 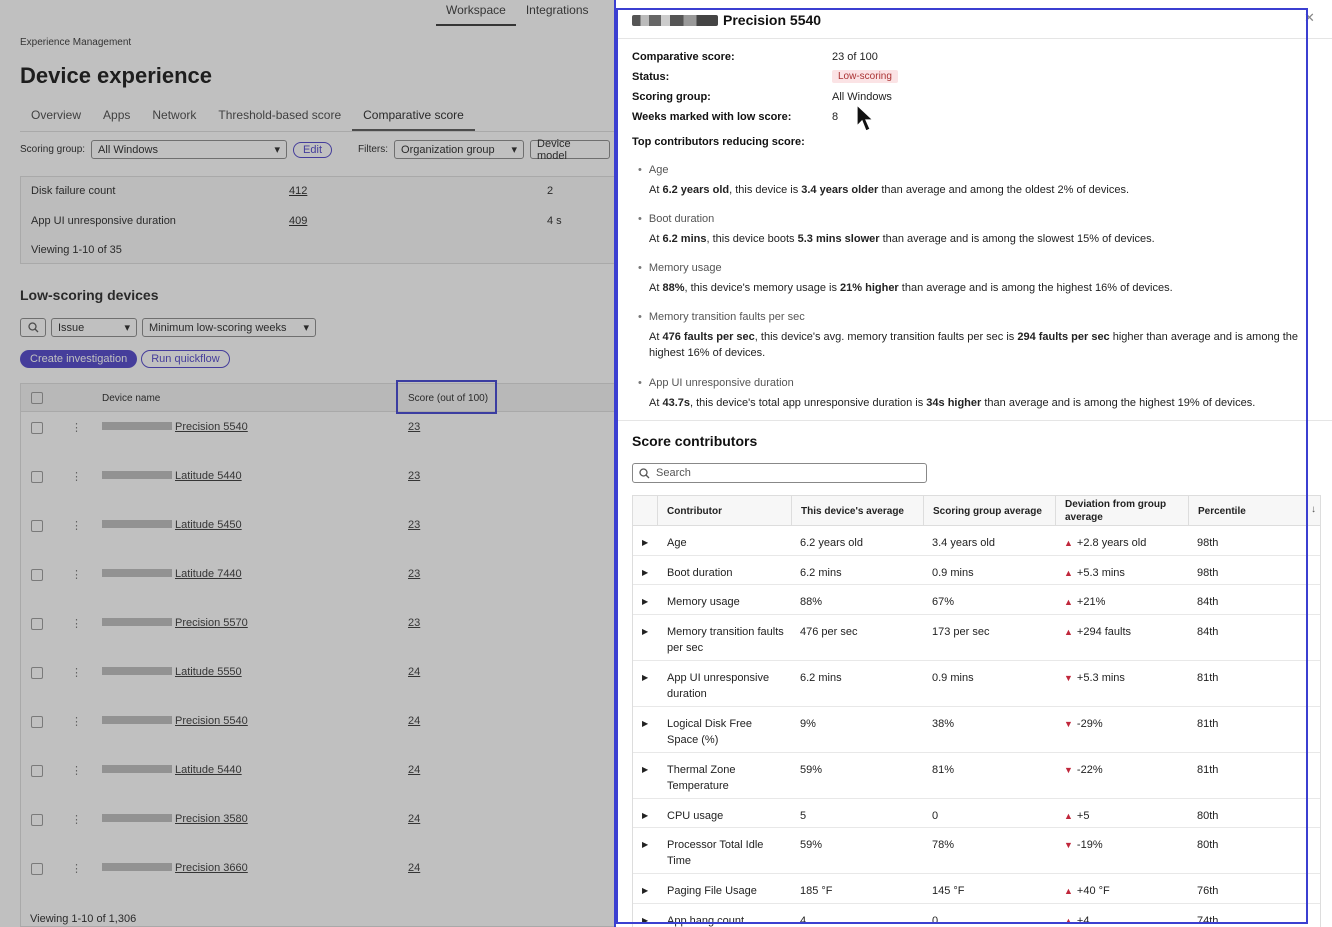 I want to click on deviation-cell: ▼ -19%, so click(x=1083, y=845).